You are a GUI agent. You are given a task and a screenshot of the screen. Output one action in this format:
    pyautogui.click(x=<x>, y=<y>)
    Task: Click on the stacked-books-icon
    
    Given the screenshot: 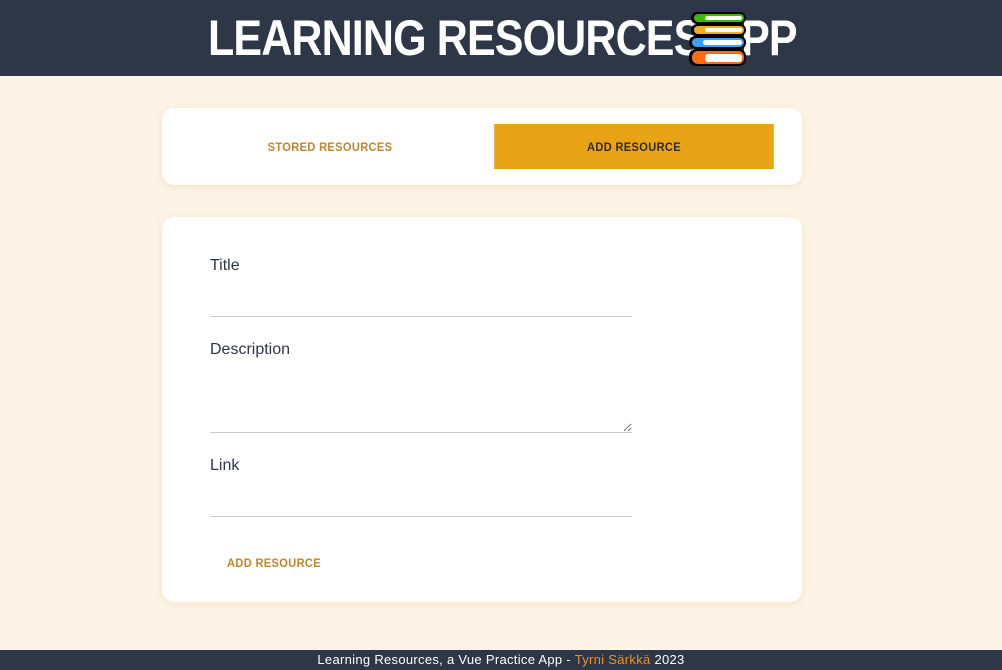 What is the action you would take?
    pyautogui.click(x=717, y=39)
    